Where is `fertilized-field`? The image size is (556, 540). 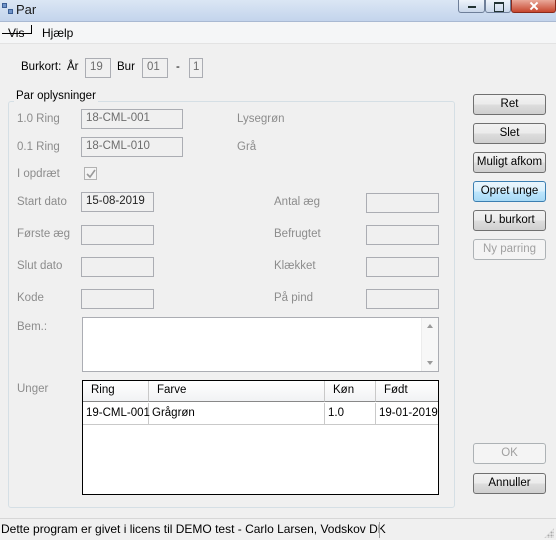
fertilized-field is located at coordinates (402, 235).